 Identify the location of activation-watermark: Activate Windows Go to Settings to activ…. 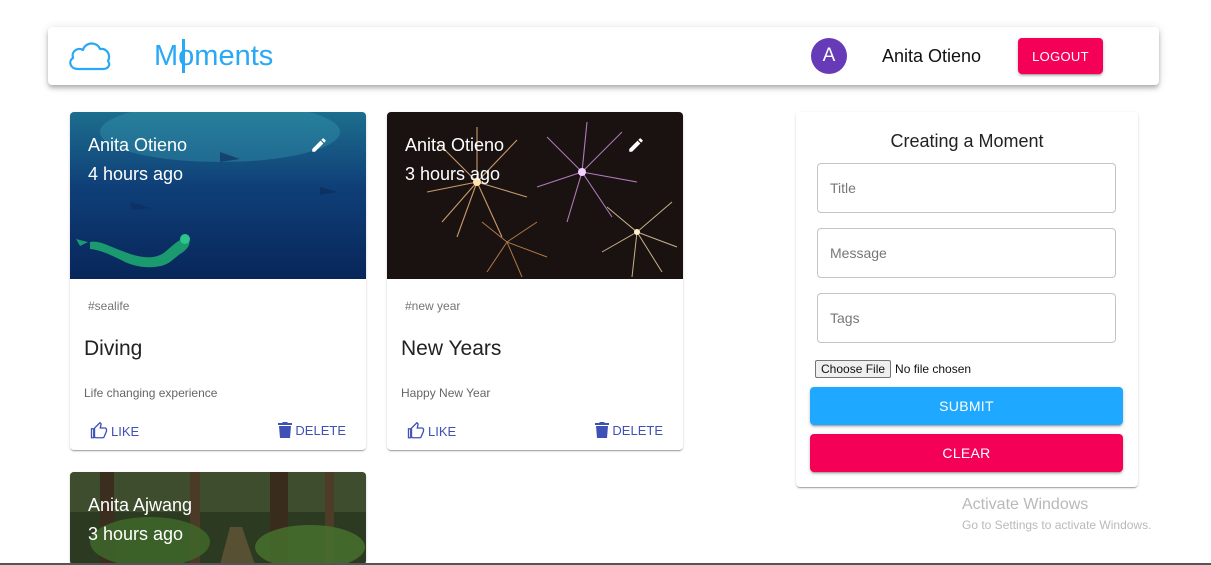
(1056, 514).